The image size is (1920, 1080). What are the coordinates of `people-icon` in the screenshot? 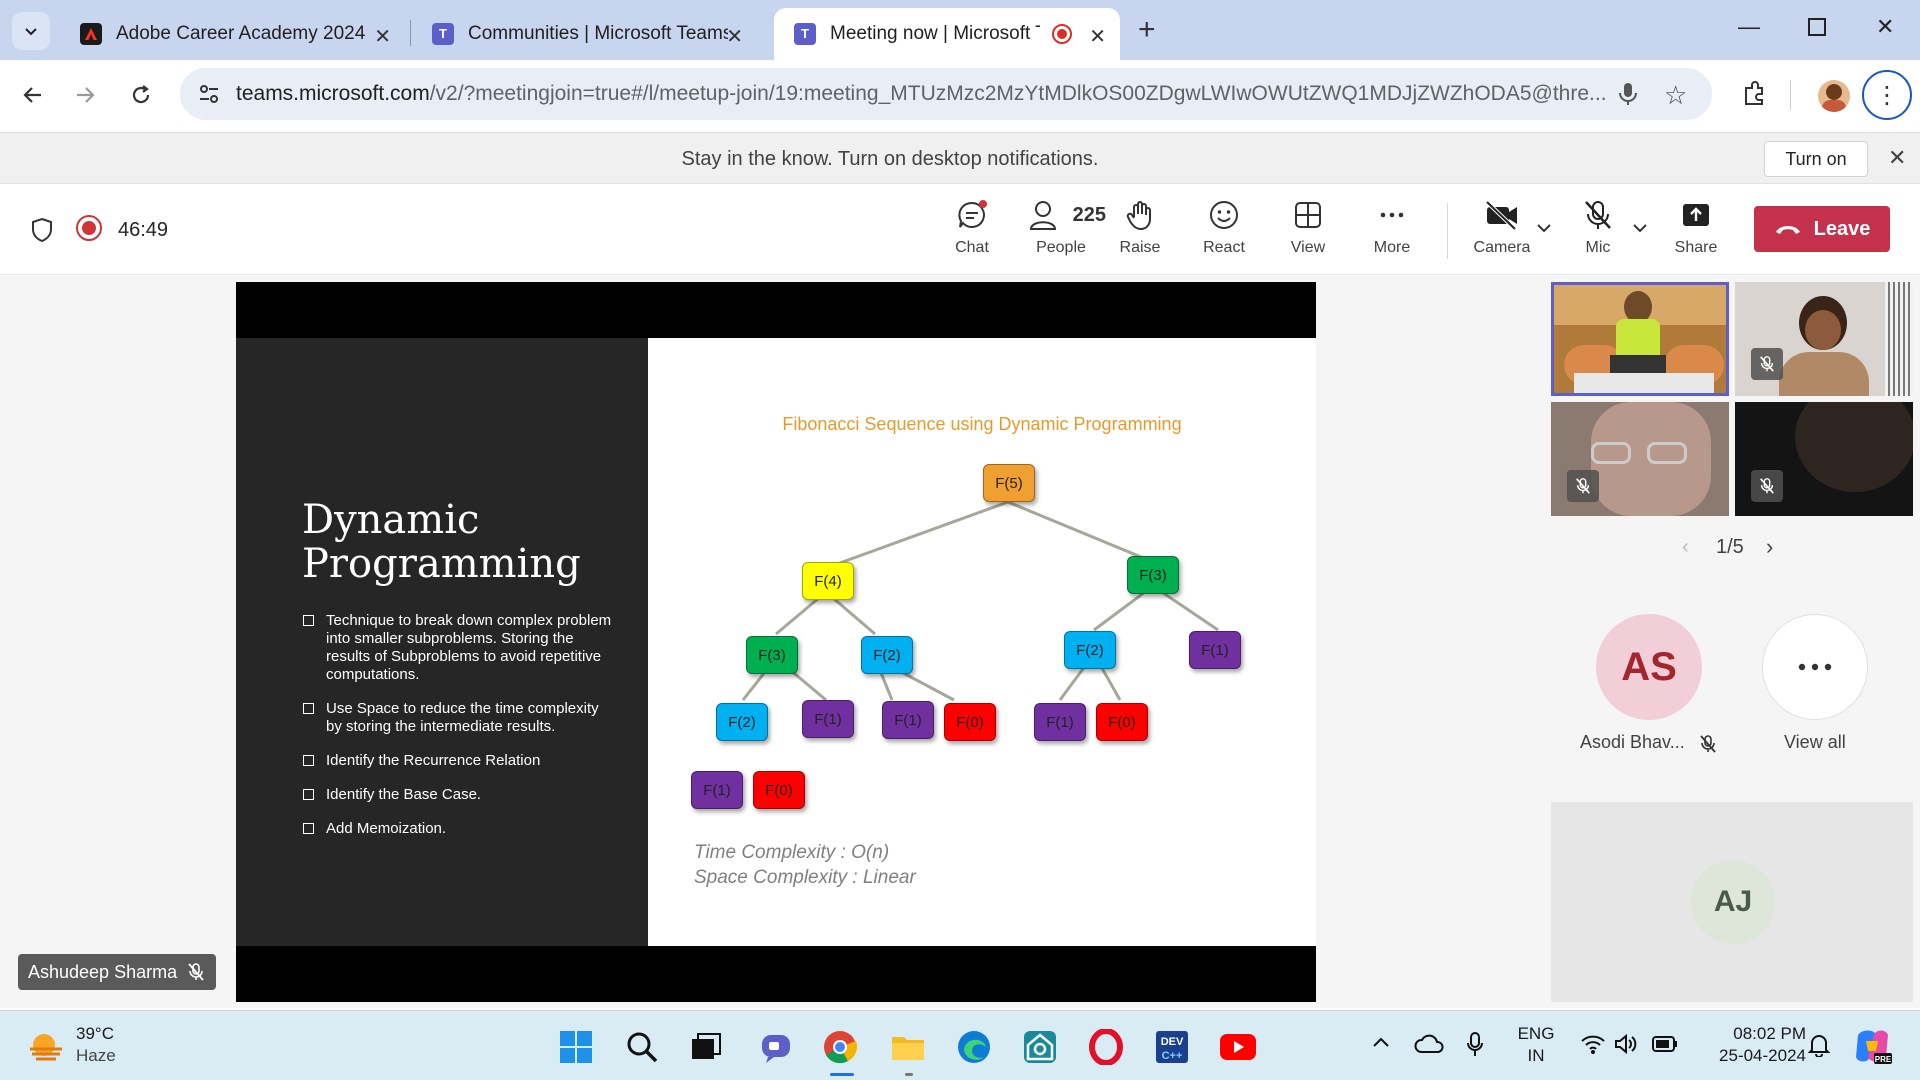 It's located at (1043, 215).